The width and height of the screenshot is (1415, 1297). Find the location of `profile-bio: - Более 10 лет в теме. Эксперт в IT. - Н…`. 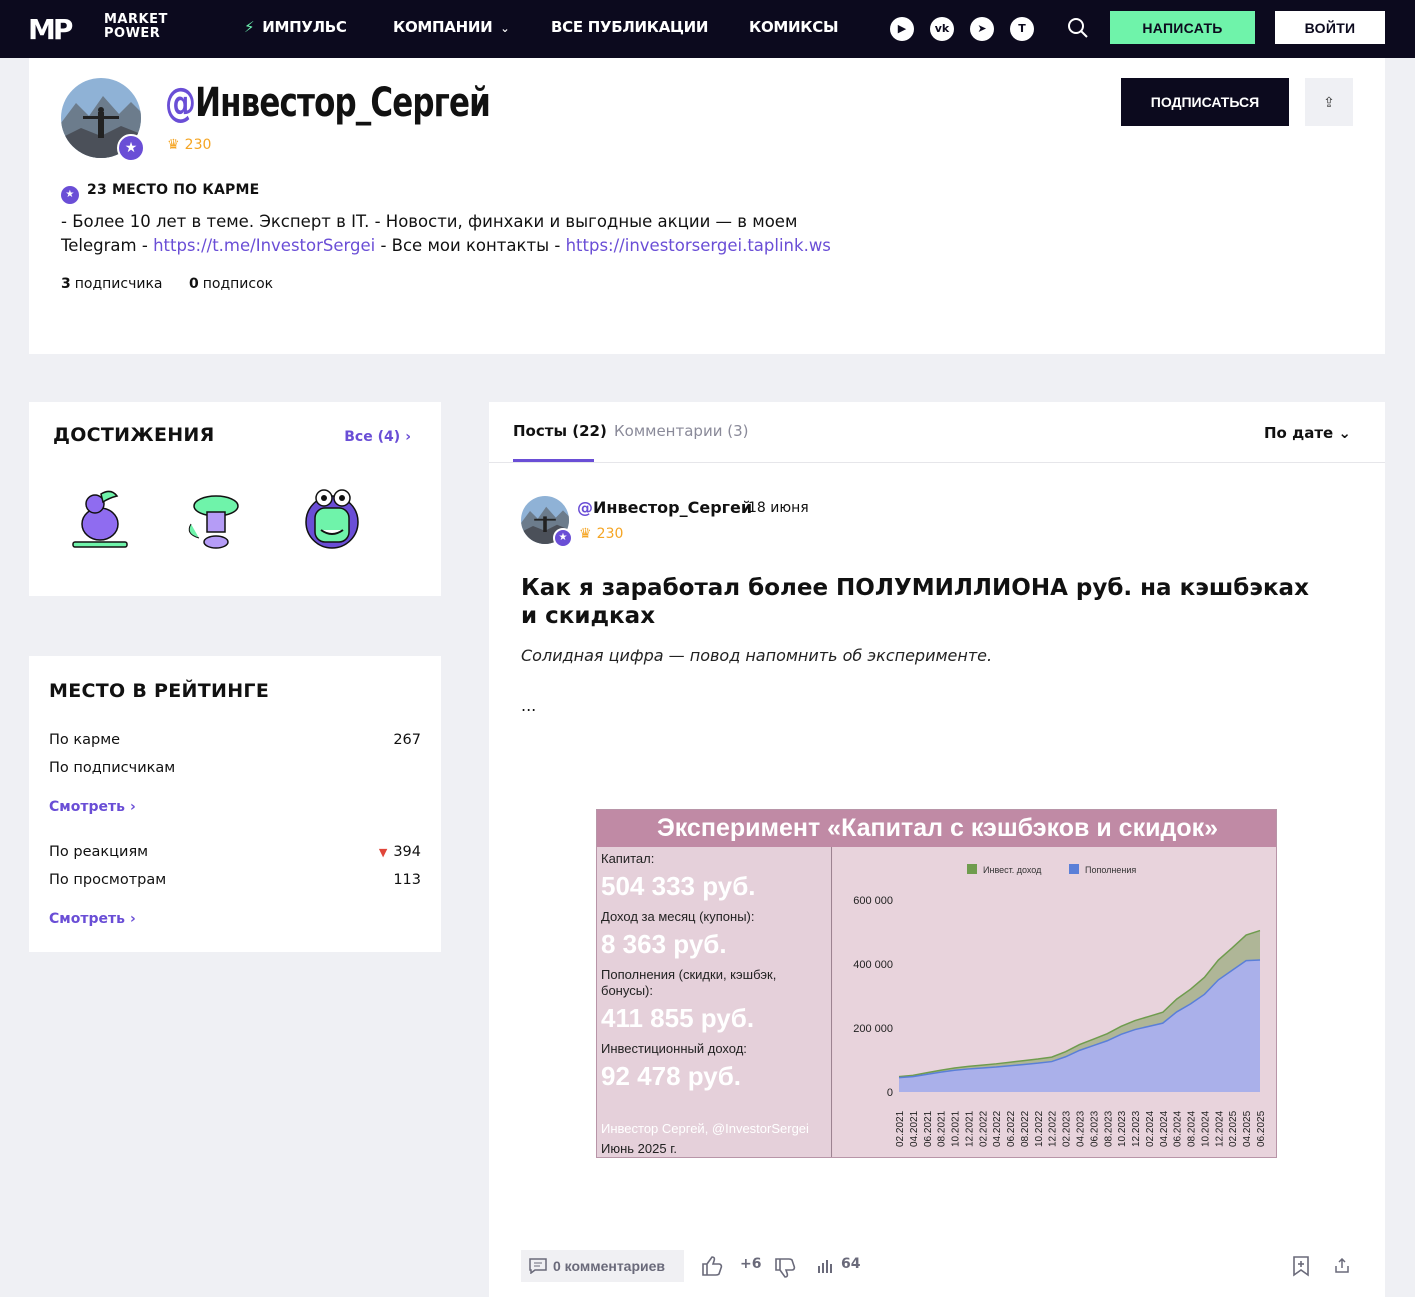

profile-bio: - Более 10 лет в теме. Эксперт в IT. - Н… is located at coordinates (511, 234).